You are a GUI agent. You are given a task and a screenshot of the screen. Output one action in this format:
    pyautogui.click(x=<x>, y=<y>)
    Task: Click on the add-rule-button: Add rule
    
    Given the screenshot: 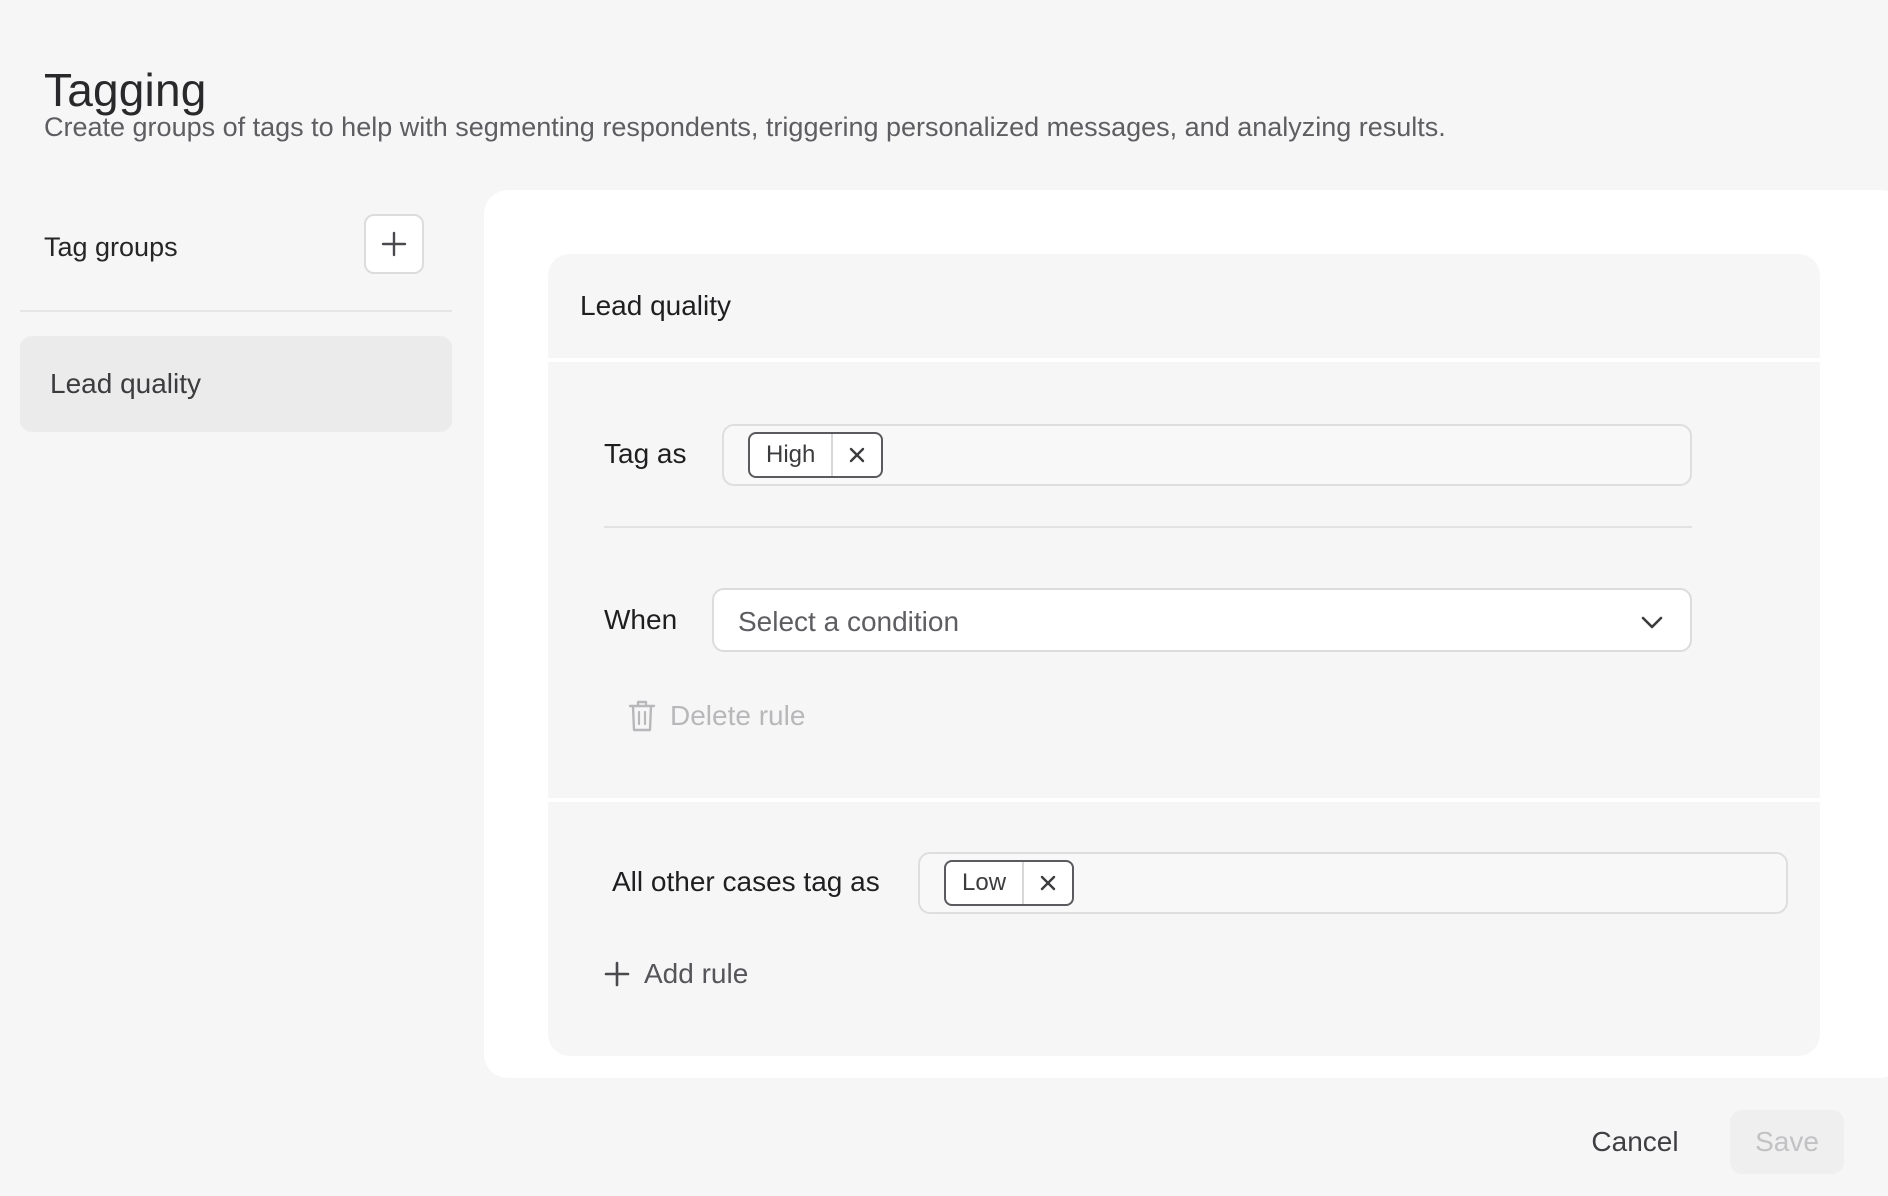 What is the action you would take?
    pyautogui.click(x=676, y=974)
    